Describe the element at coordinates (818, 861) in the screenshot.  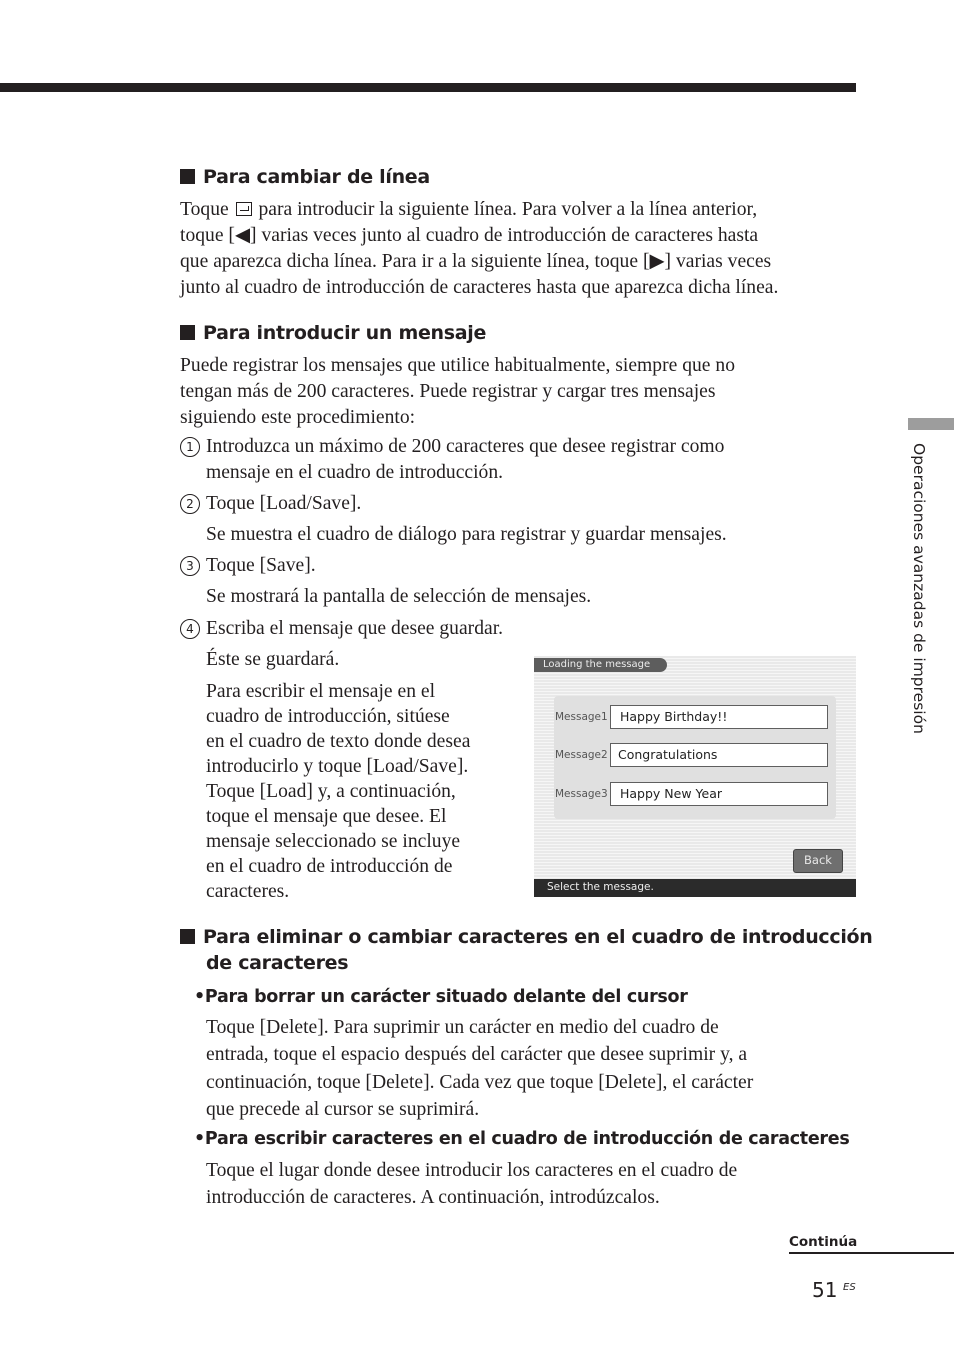
I see `back-button: Back` at that location.